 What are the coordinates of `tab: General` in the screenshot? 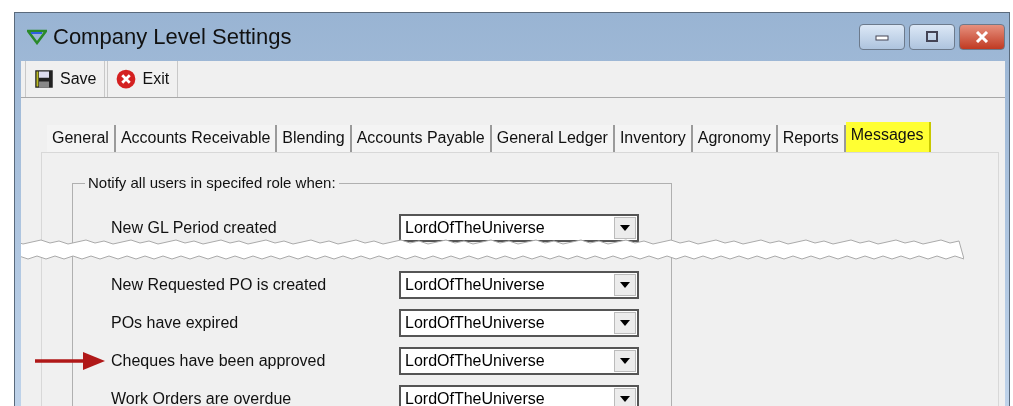 It's located at (81, 138).